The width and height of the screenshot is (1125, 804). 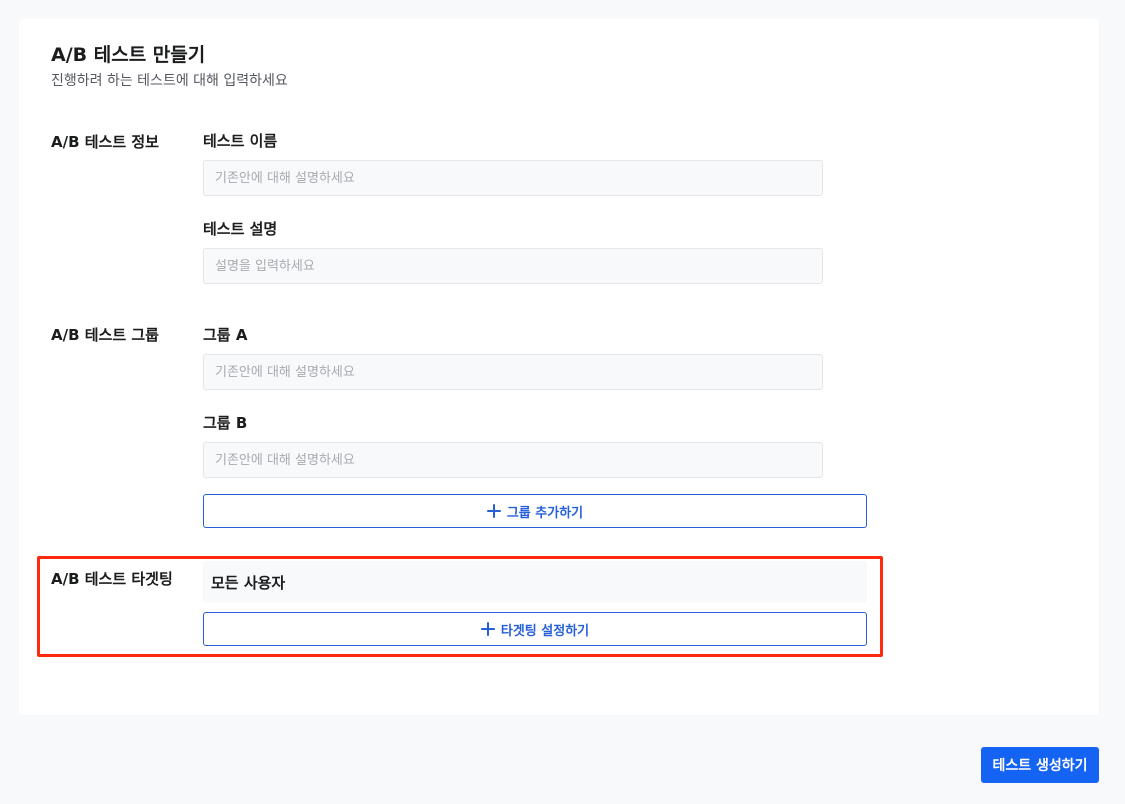 What do you see at coordinates (105, 142) in the screenshot?
I see `section-label-info: A/B 테스트 정보` at bounding box center [105, 142].